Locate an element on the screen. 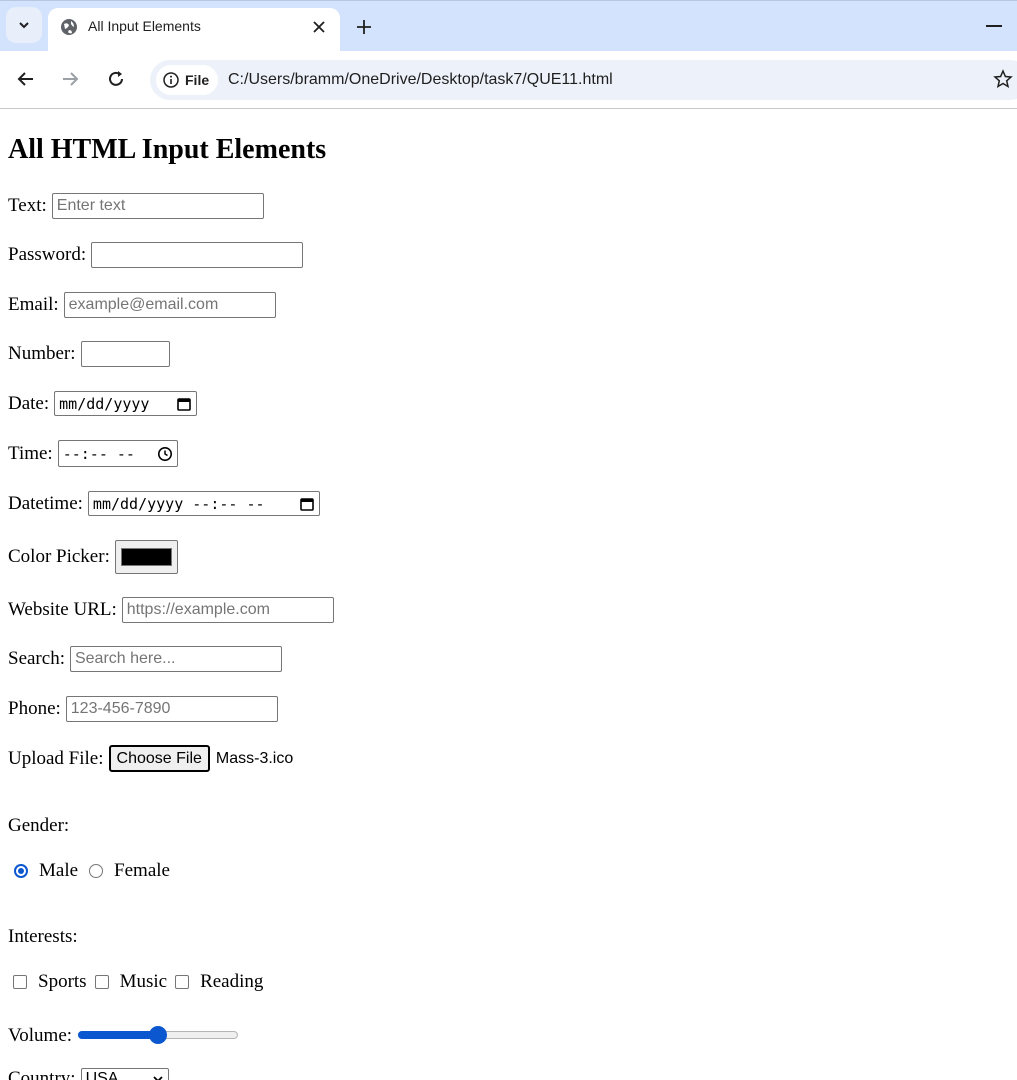 The height and width of the screenshot is (1080, 1017). slider-fill is located at coordinates (118, 1034).